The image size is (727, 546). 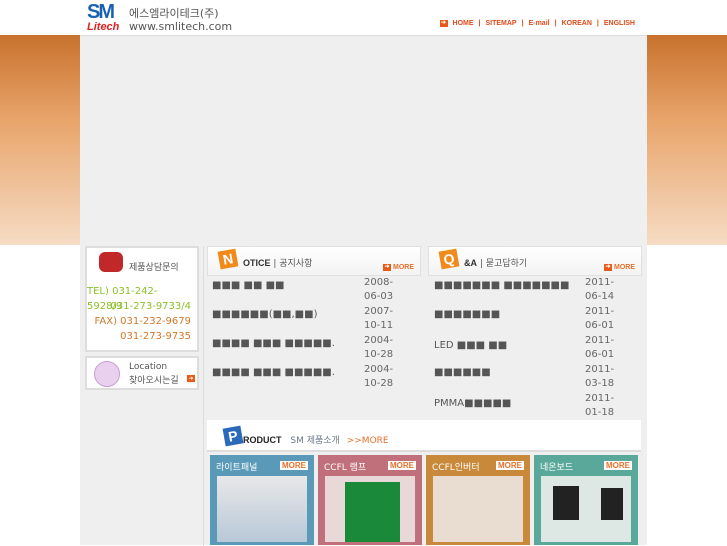 What do you see at coordinates (600, 289) in the screenshot?
I see `qa-date: 2011-06-14` at bounding box center [600, 289].